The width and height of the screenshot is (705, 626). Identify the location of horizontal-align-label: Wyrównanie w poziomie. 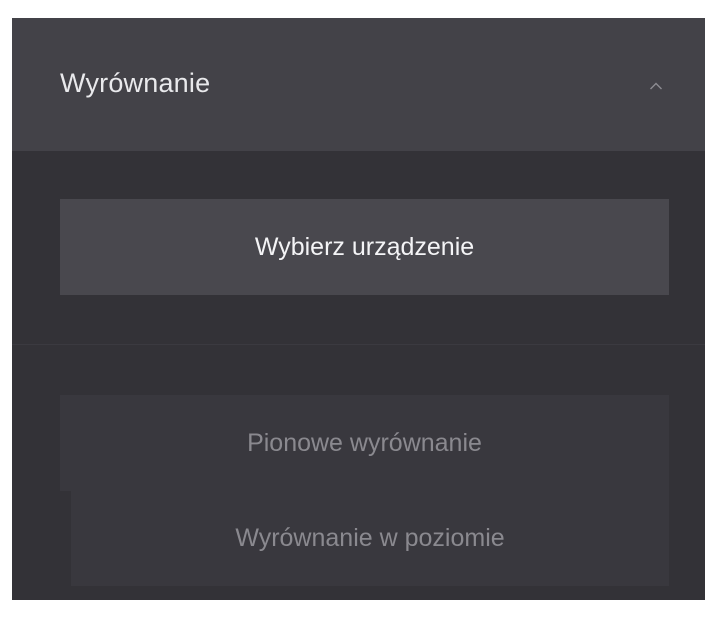
(370, 538).